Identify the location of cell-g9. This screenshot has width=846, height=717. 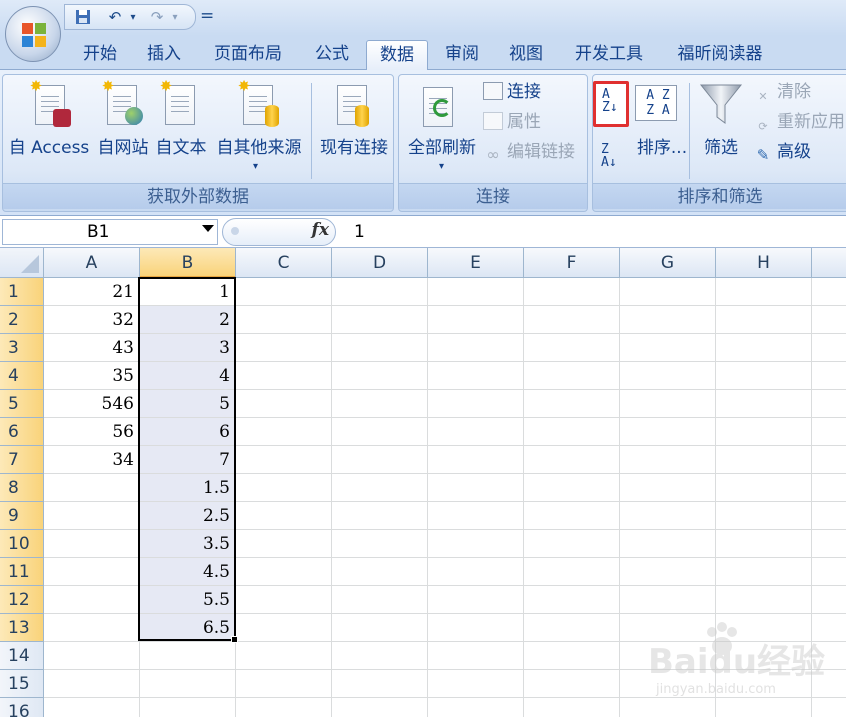
(668, 516).